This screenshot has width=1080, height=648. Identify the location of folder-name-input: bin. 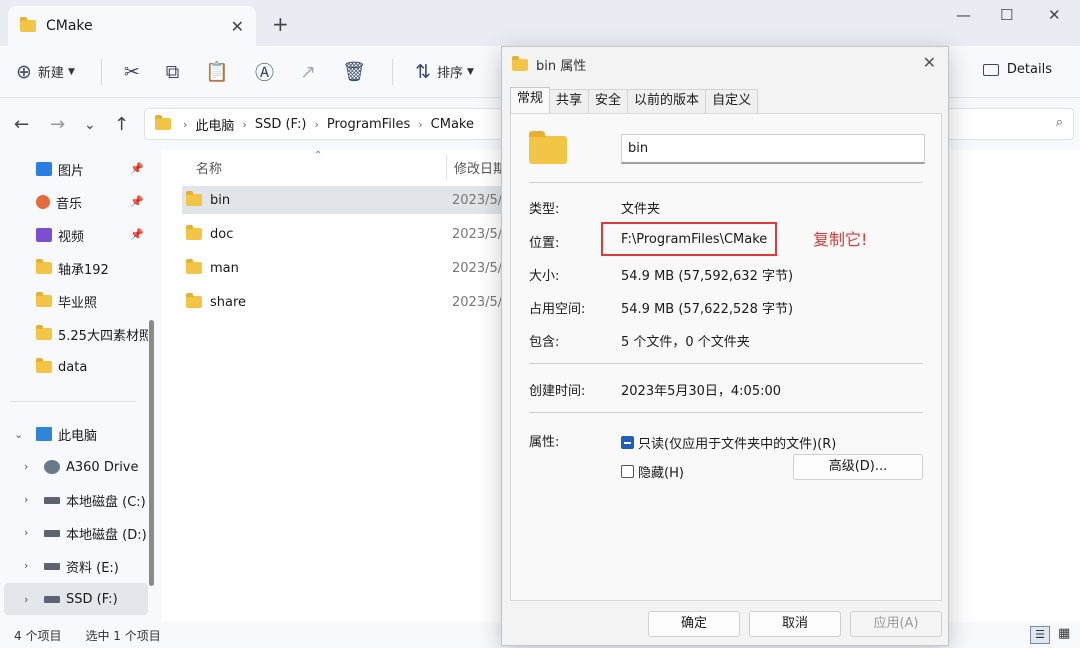
(773, 149).